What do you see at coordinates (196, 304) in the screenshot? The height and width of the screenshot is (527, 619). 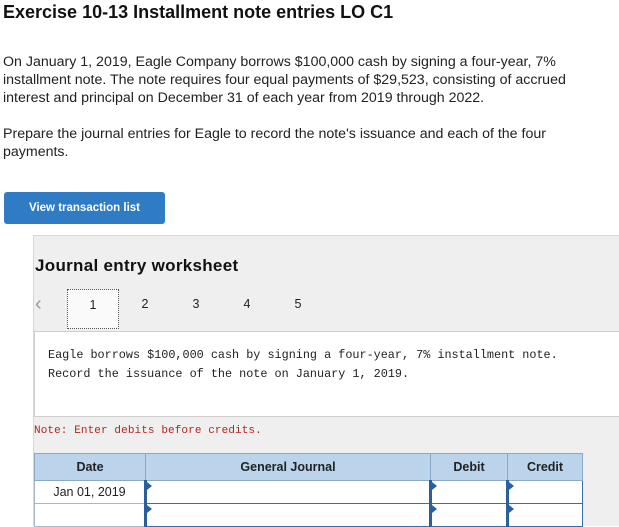 I see `page-tab-3: 3` at bounding box center [196, 304].